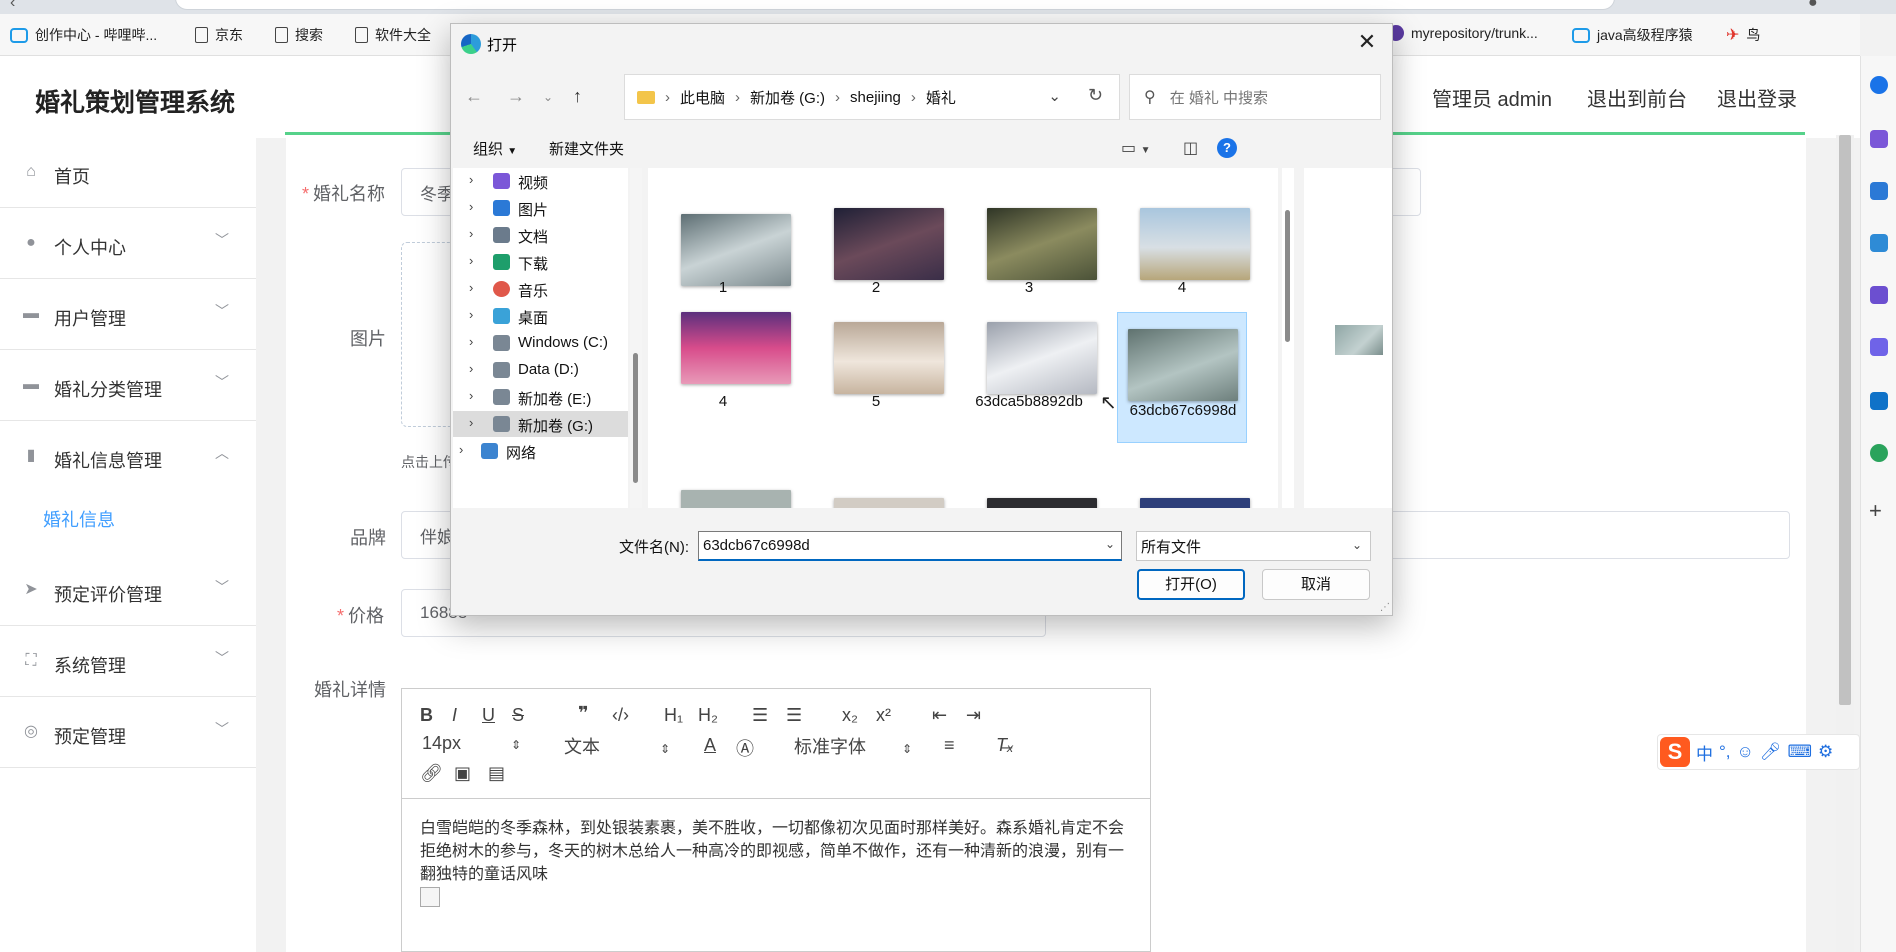 This screenshot has height=952, width=1896. What do you see at coordinates (1135, 148) in the screenshot?
I see `view-icon: ▭ ▼` at bounding box center [1135, 148].